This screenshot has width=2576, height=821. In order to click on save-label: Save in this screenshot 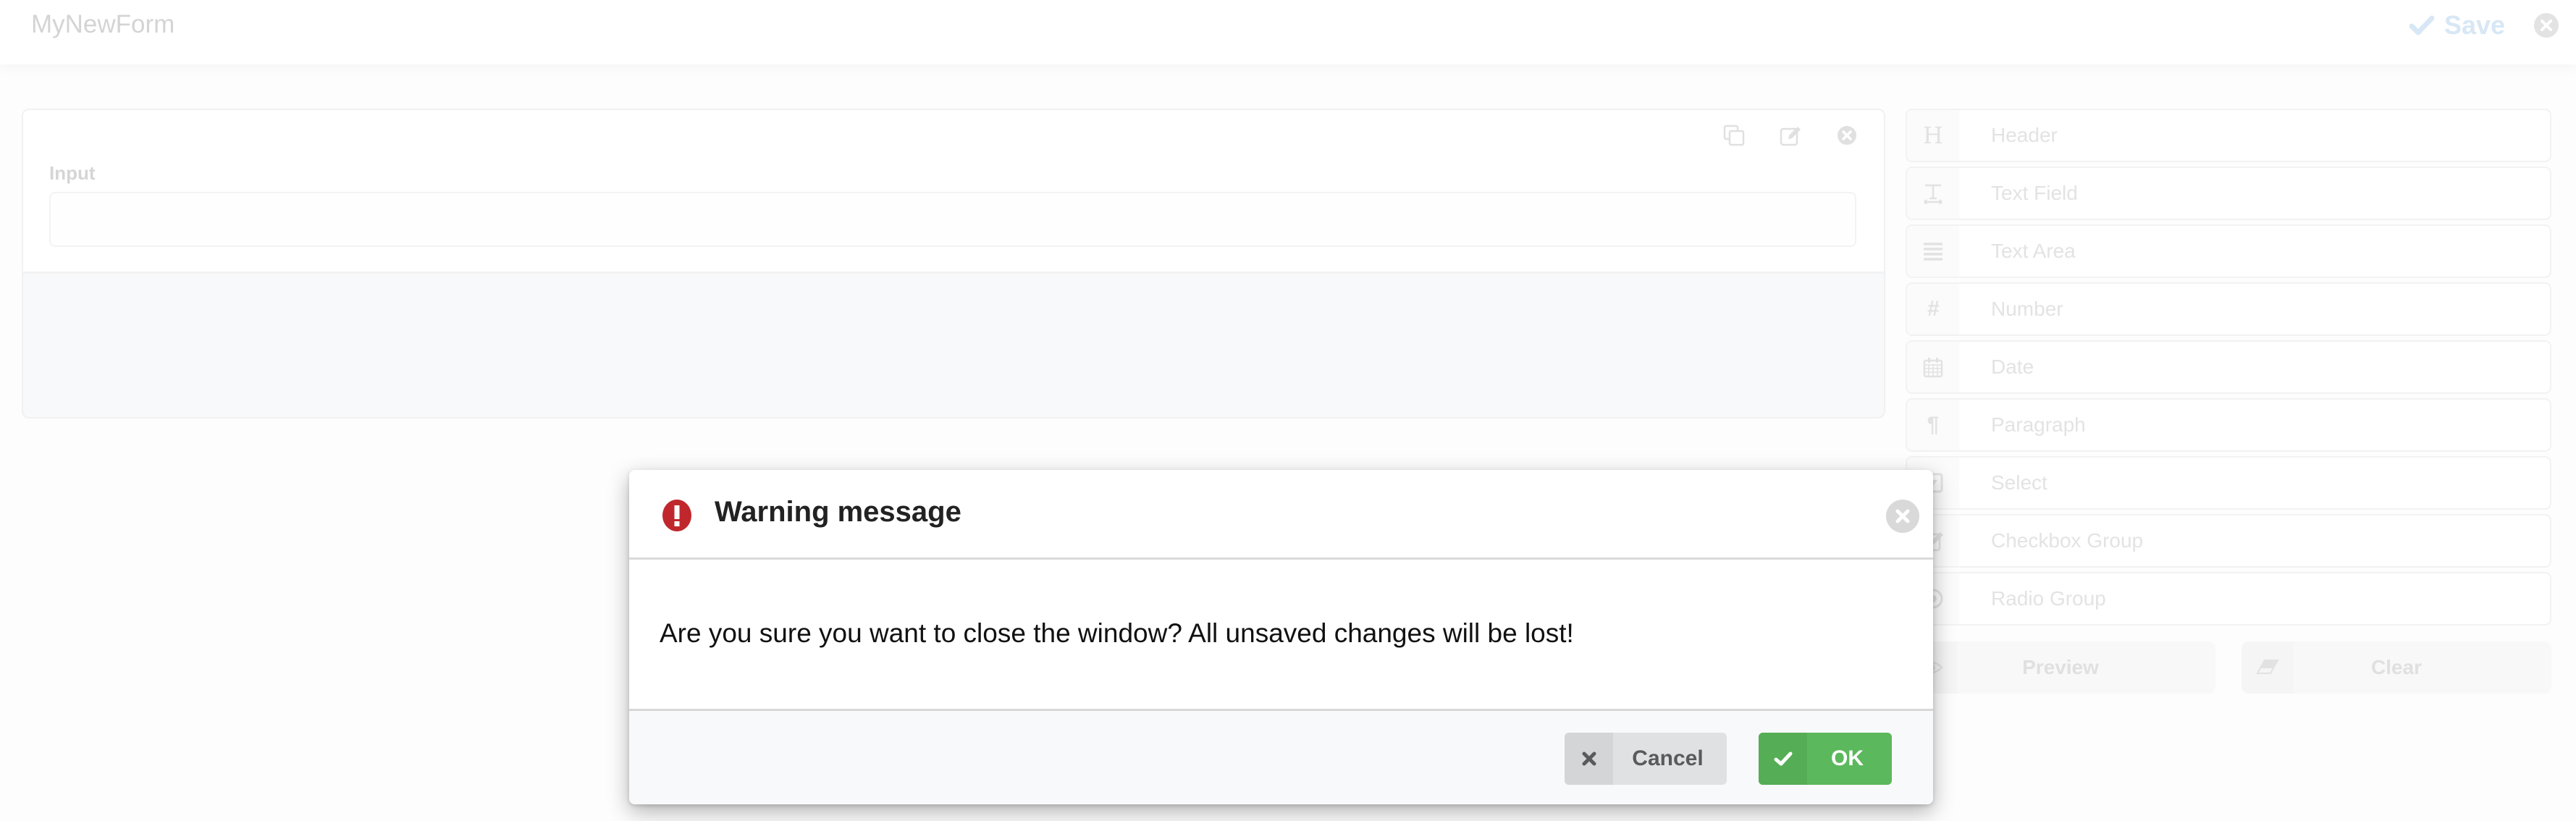, I will do `click(2475, 25)`.